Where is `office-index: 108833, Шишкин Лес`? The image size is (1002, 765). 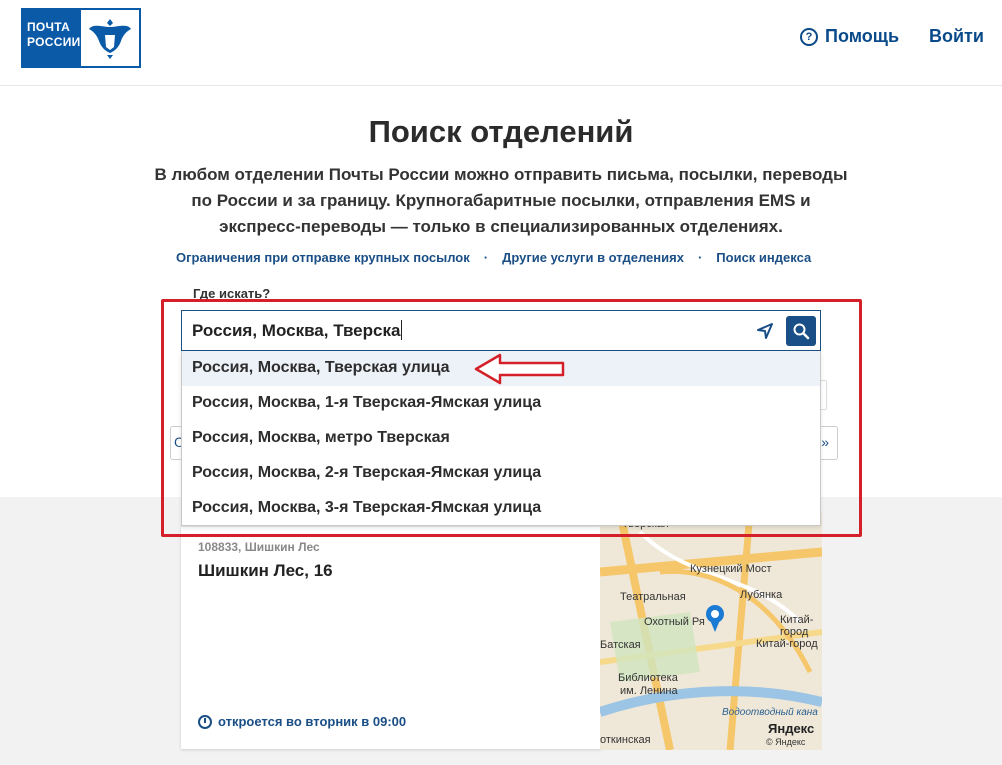 office-index: 108833, Шишкин Лес is located at coordinates (259, 547).